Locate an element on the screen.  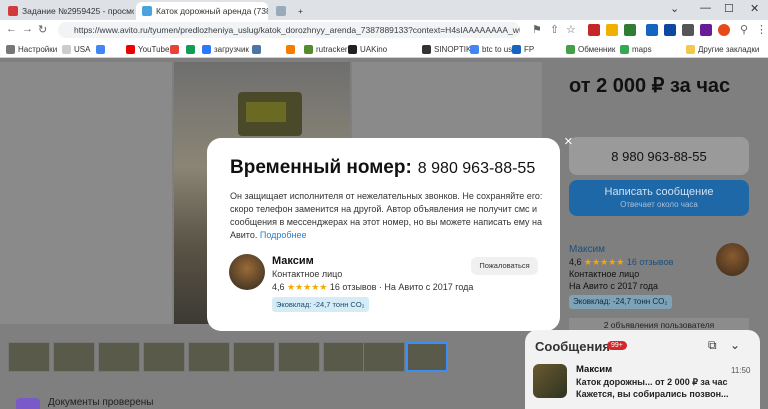
dialog-reviews: 16 отзывов is located at coordinates (353, 287).